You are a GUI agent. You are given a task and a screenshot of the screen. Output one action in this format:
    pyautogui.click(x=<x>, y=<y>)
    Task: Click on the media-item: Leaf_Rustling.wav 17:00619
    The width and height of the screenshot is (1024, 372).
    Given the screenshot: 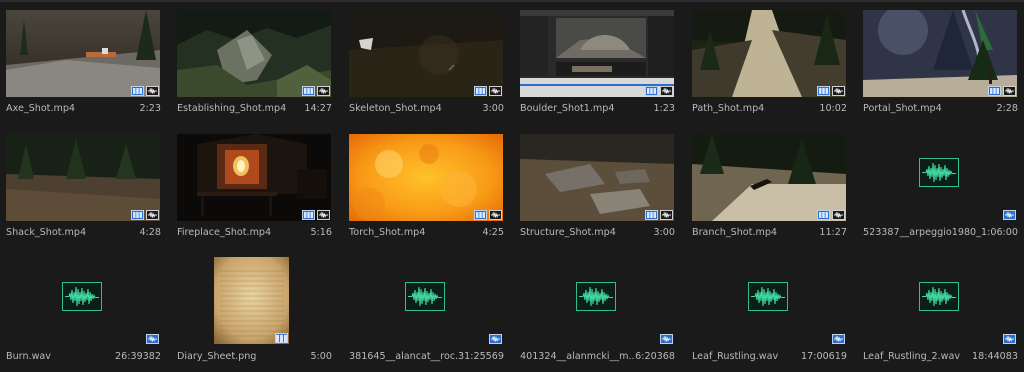 What is the action you would take?
    pyautogui.click(x=771, y=310)
    